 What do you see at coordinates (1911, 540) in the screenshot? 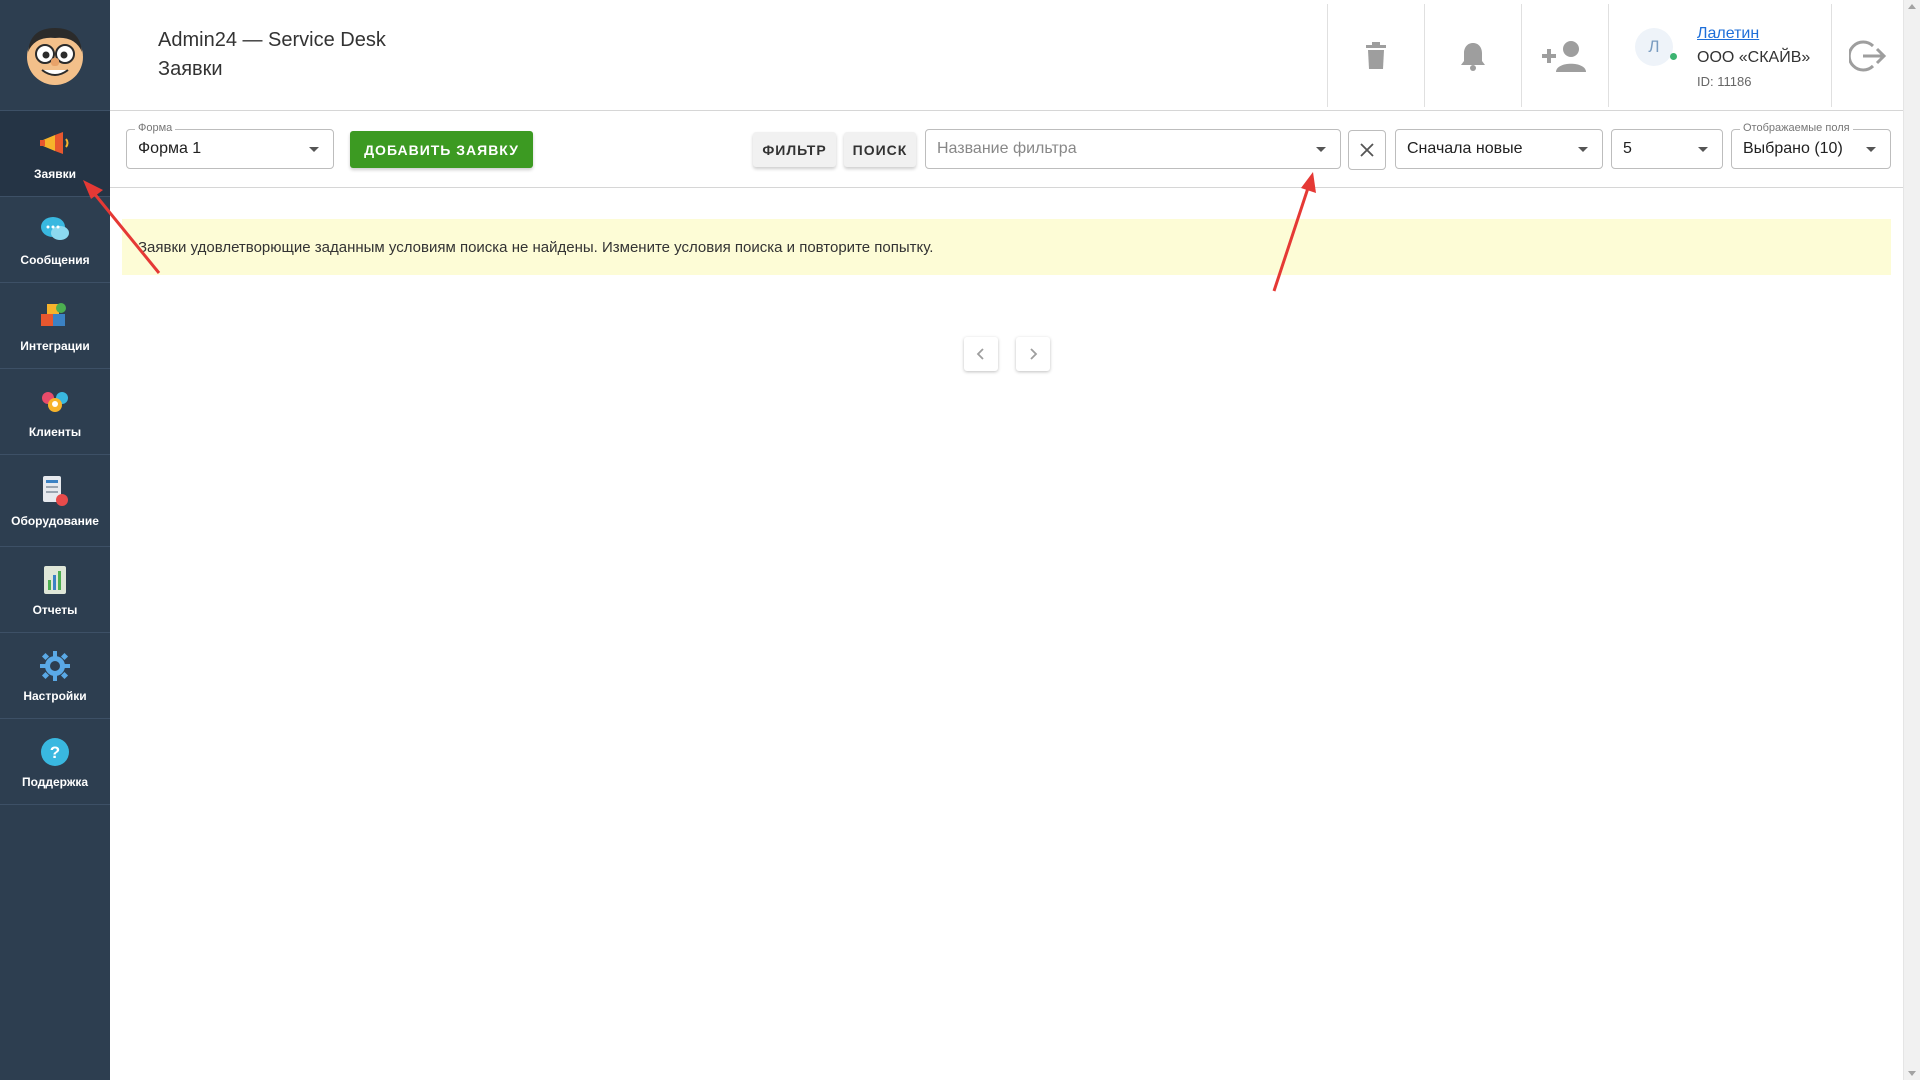
I see `vertical-scrollbar` at bounding box center [1911, 540].